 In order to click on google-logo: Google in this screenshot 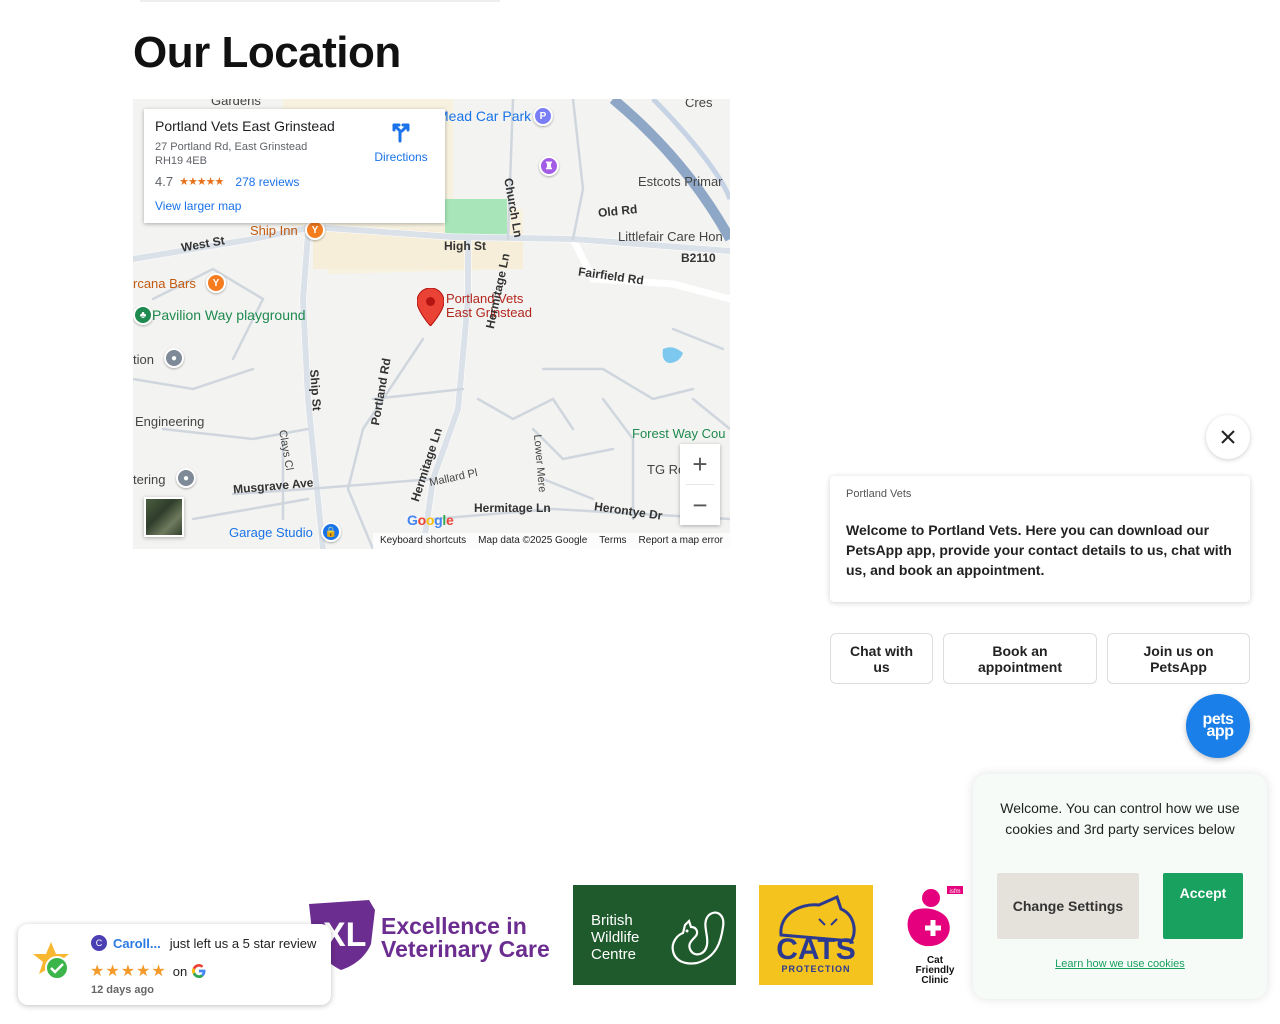, I will do `click(430, 520)`.